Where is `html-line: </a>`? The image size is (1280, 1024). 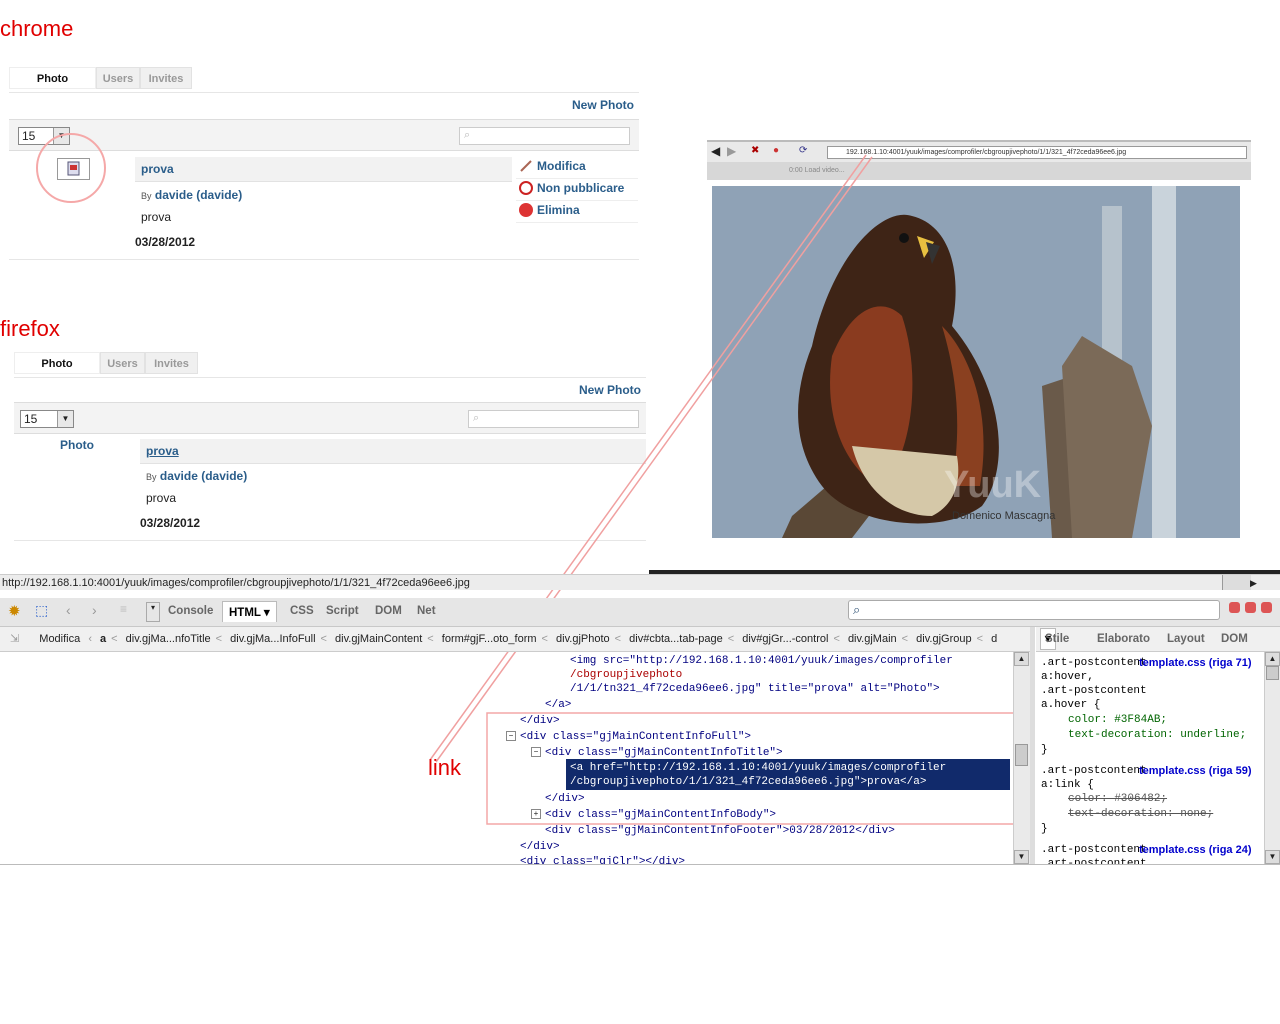
html-line: </a> is located at coordinates (558, 705).